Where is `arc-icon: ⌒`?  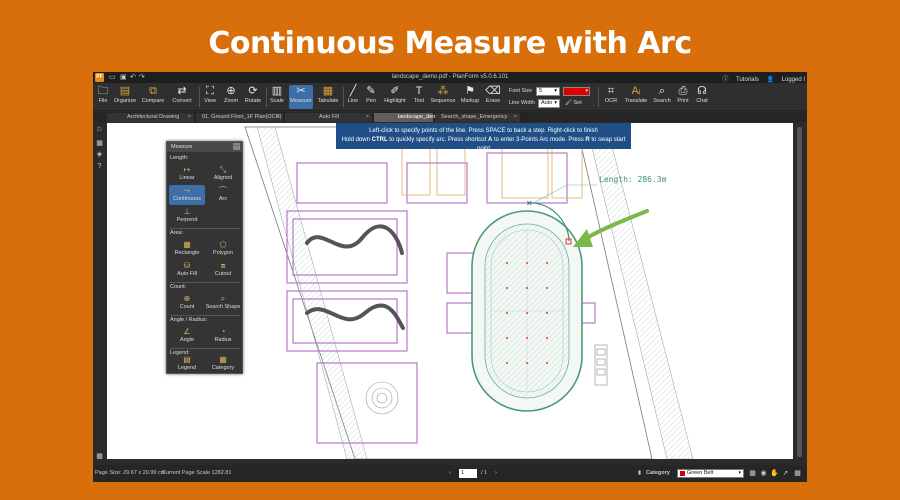
arc-icon: ⌒ is located at coordinates (223, 190).